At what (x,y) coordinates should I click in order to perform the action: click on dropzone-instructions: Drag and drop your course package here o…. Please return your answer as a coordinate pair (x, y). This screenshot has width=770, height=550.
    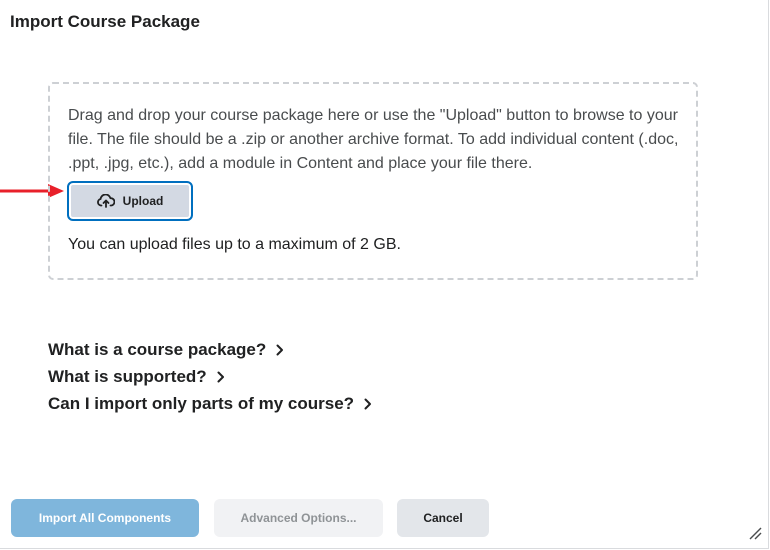
    Looking at the image, I should click on (373, 139).